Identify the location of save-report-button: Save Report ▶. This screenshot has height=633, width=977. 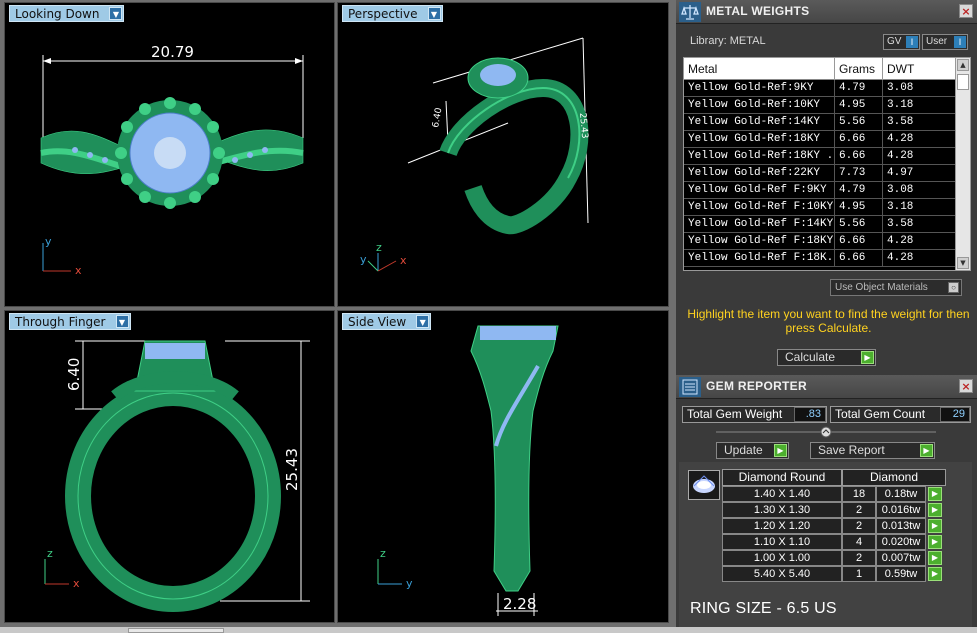
(872, 450).